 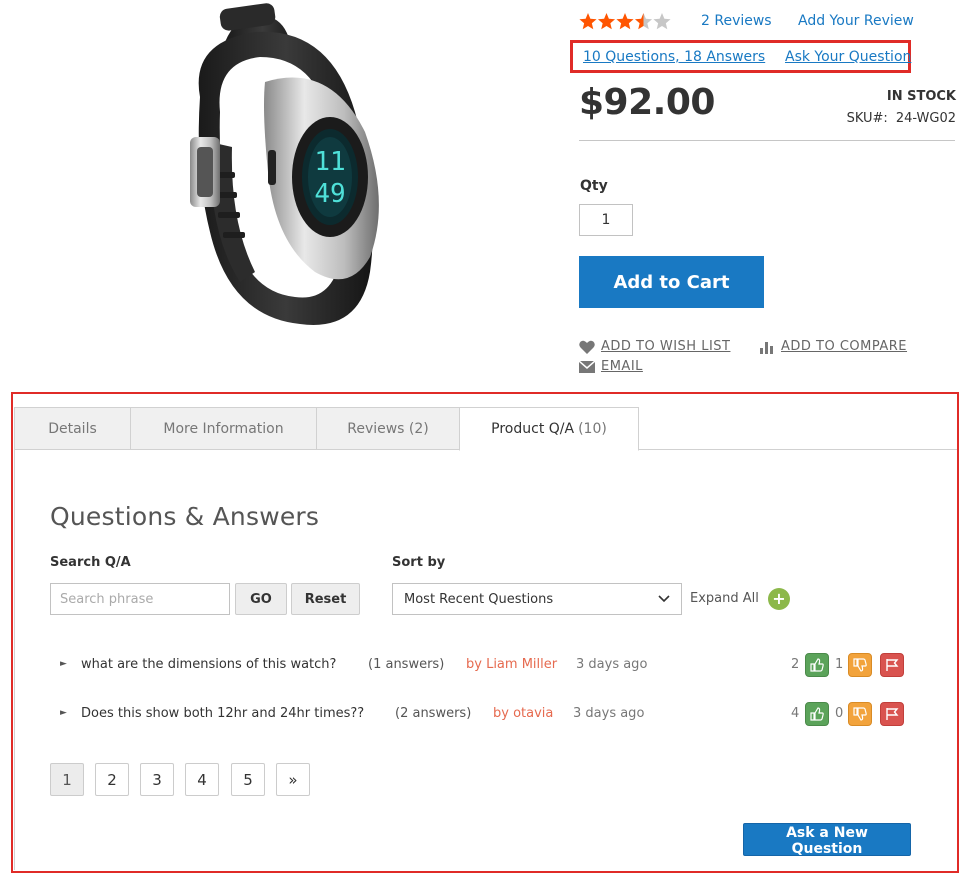 What do you see at coordinates (157, 779) in the screenshot?
I see `page-button-3: 3` at bounding box center [157, 779].